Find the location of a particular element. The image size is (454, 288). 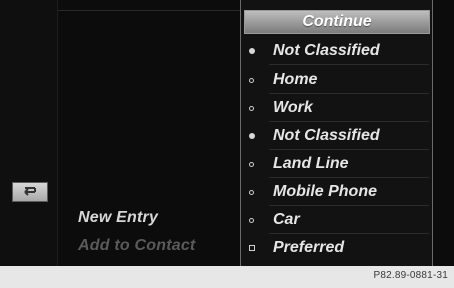

right-strip is located at coordinates (443, 133).